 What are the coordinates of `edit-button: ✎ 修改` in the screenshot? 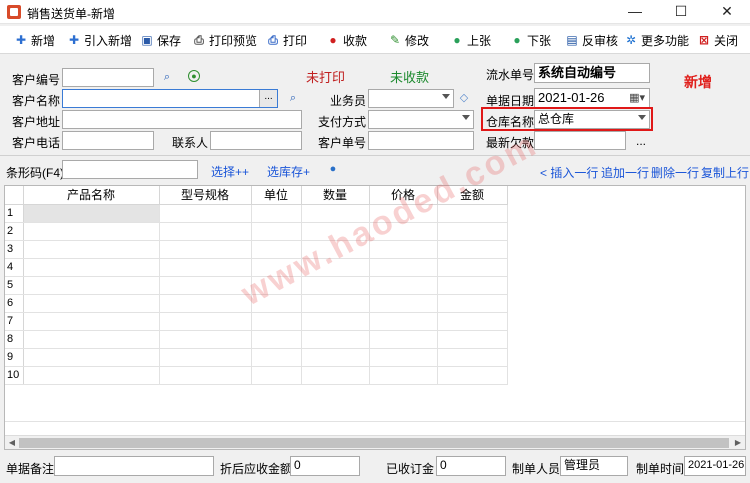 It's located at (408, 40).